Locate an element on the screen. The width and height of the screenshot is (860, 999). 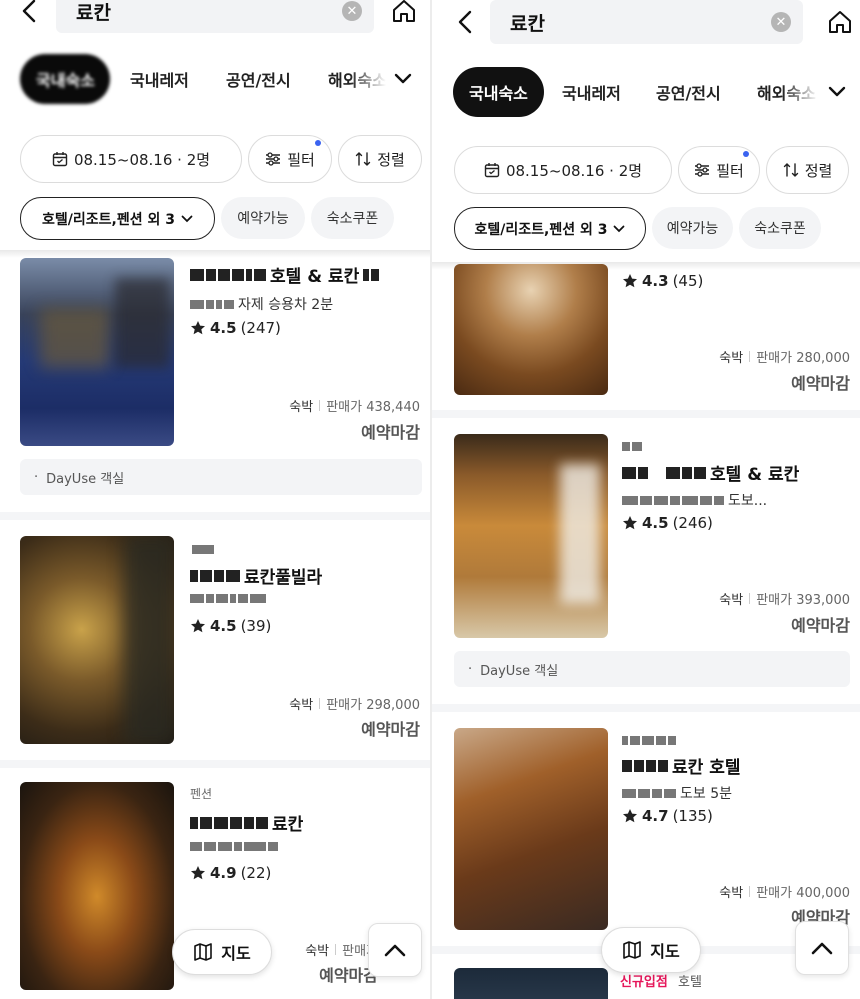
review-count: (135) is located at coordinates (692, 816).